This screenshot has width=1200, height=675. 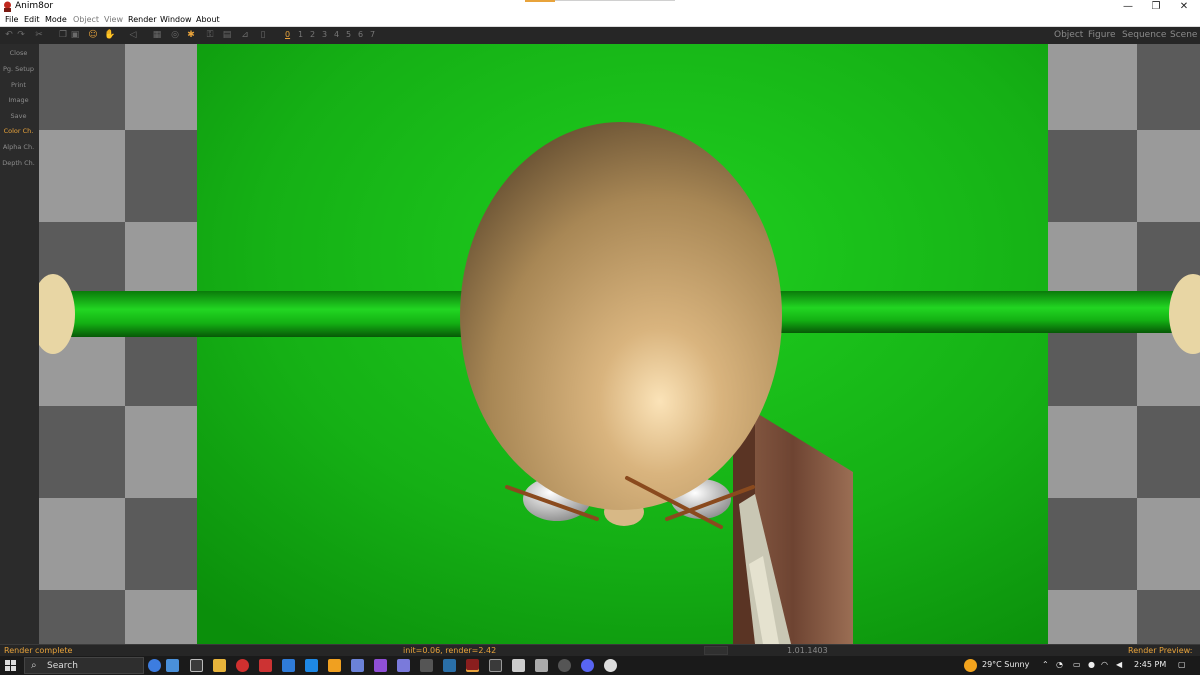 I want to click on volume-icon: ◀, so click(x=1119, y=664).